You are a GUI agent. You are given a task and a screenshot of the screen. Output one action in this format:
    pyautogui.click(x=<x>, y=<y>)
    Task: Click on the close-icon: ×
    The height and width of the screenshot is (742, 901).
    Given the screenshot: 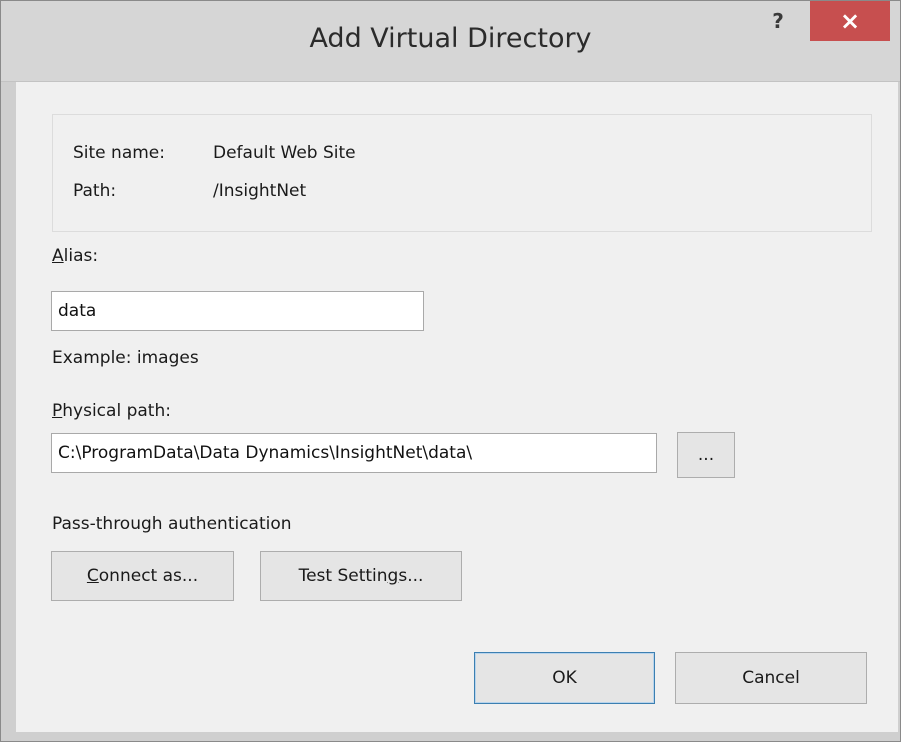 What is the action you would take?
    pyautogui.click(x=850, y=21)
    